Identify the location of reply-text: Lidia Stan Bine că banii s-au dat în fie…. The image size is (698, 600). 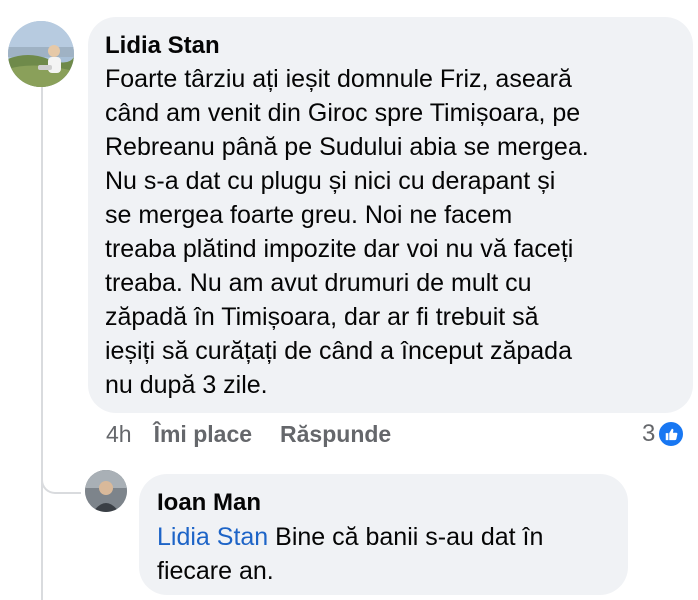
(387, 554).